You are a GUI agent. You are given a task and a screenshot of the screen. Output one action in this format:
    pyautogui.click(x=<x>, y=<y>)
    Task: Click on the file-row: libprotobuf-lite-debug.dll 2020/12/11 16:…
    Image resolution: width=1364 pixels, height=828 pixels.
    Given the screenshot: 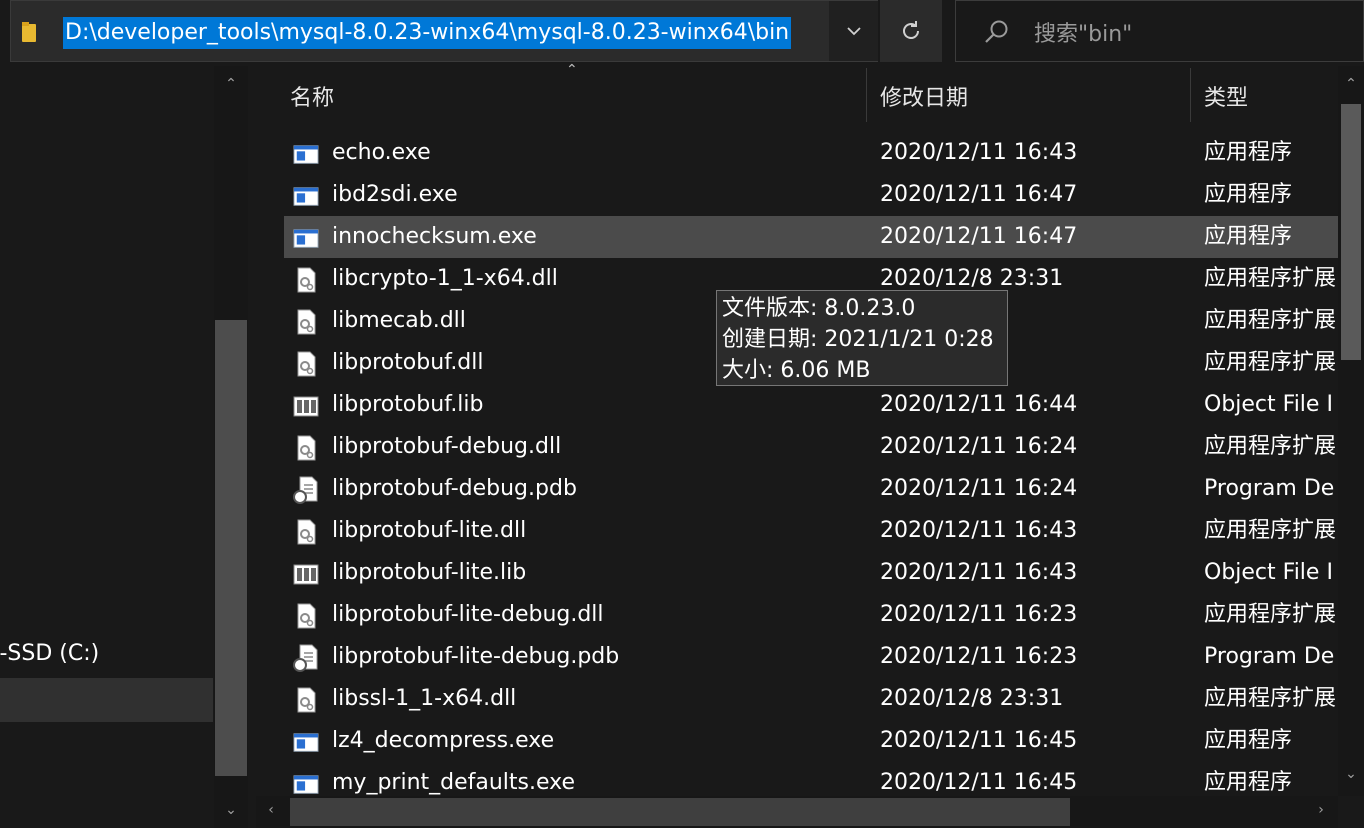 What is the action you would take?
    pyautogui.click(x=811, y=615)
    